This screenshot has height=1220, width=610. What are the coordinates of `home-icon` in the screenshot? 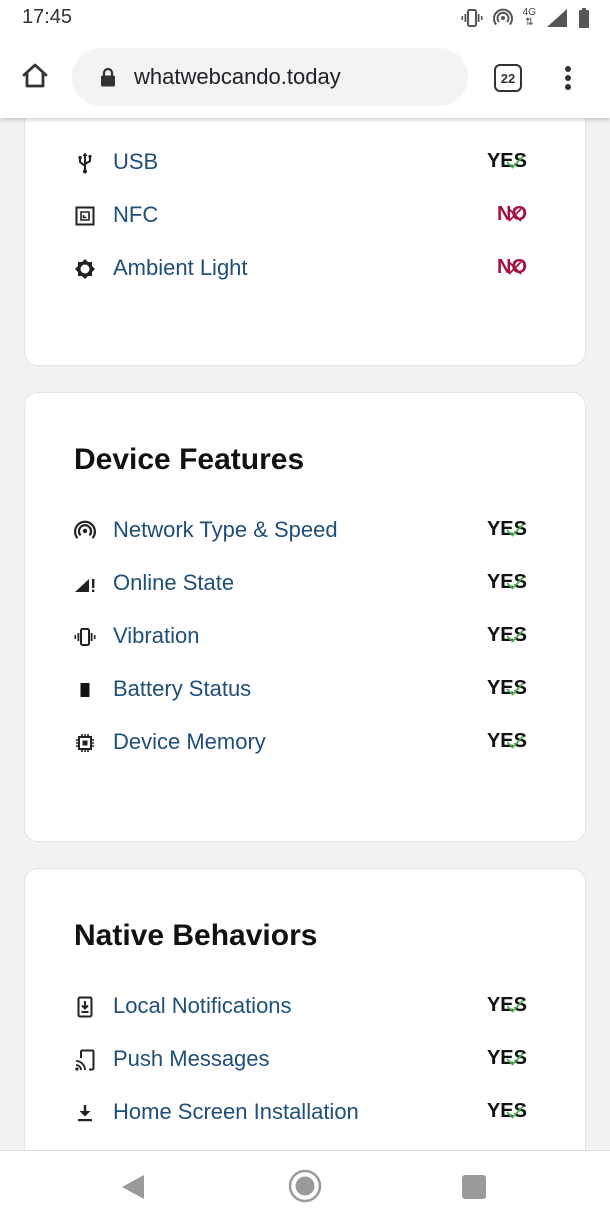 It's located at (35, 77).